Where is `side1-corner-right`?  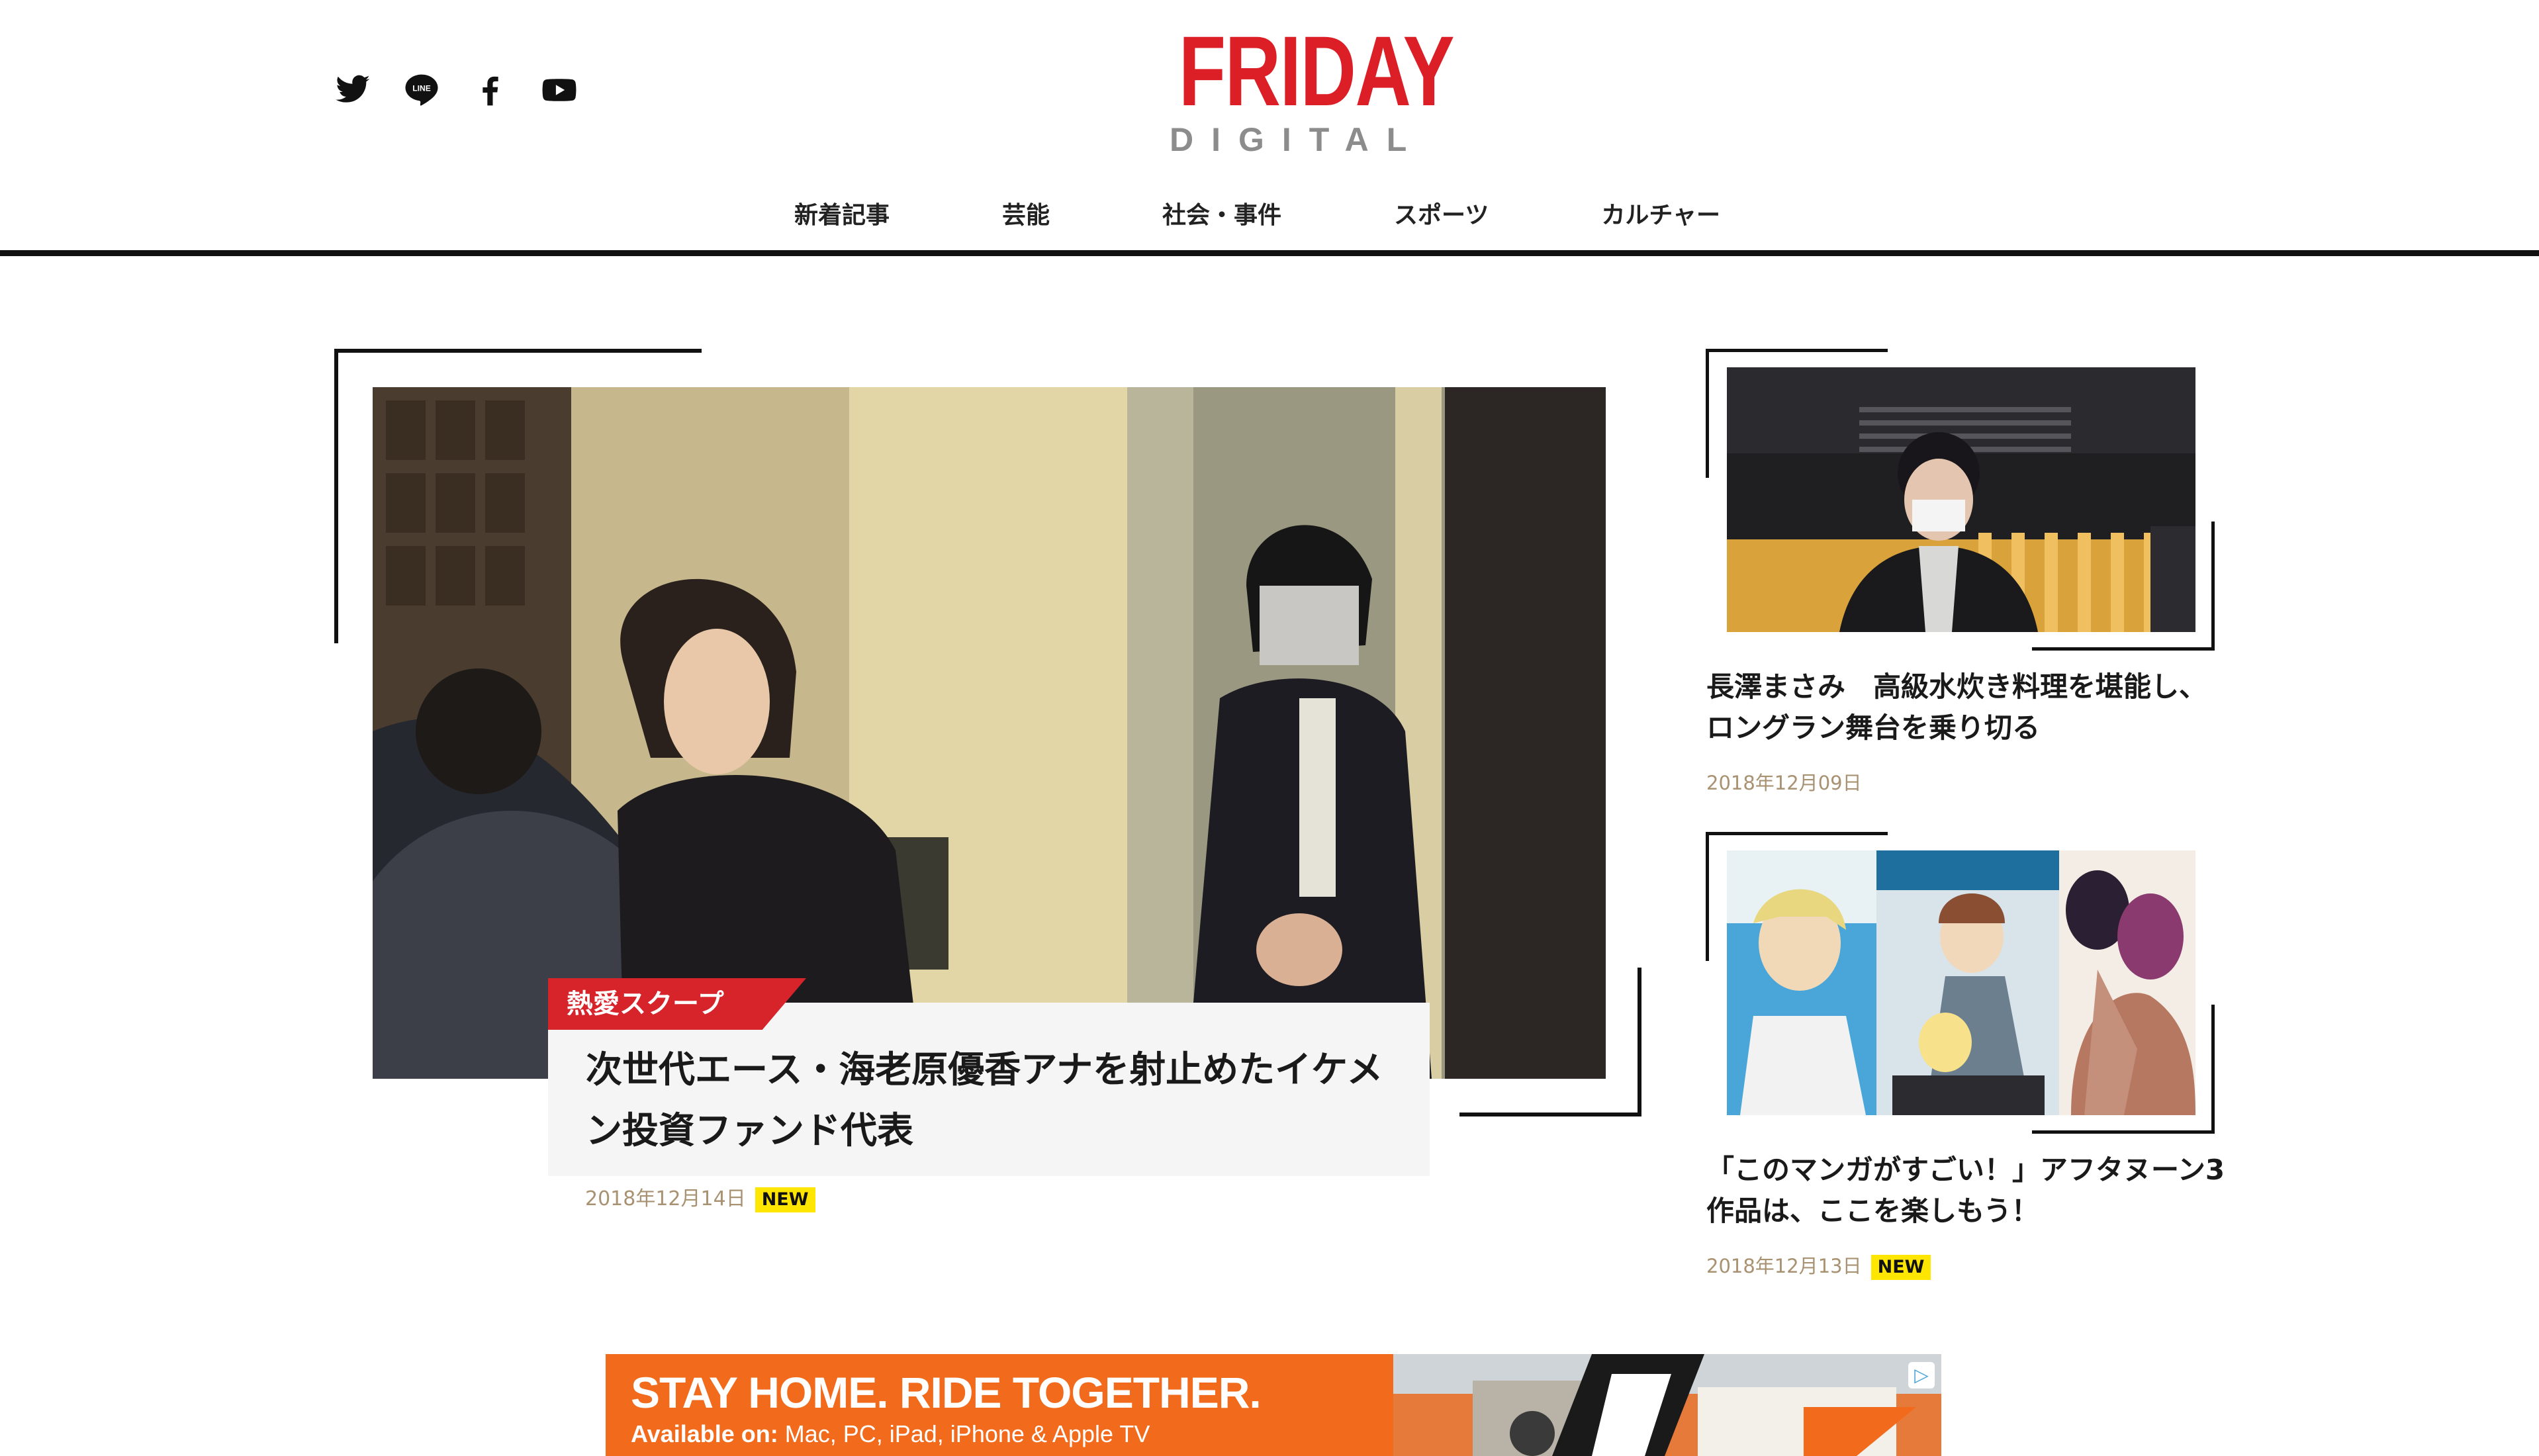 side1-corner-right is located at coordinates (2213, 586).